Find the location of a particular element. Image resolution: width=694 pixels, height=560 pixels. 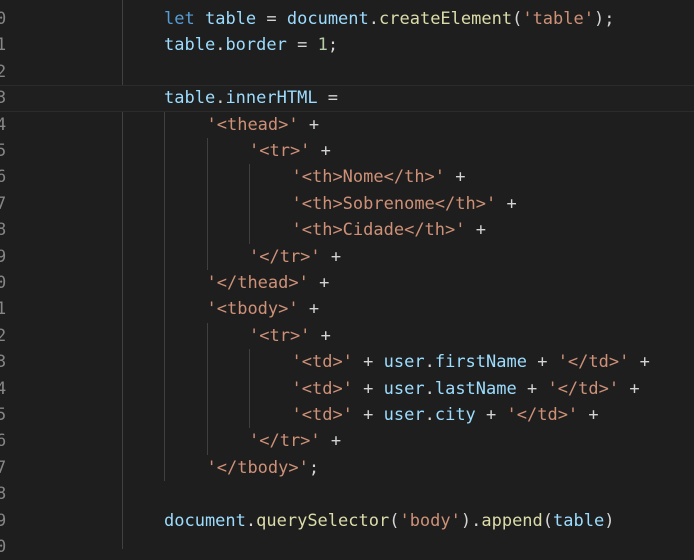

code-line: 1 table.border = 1; is located at coordinates (347, 45).